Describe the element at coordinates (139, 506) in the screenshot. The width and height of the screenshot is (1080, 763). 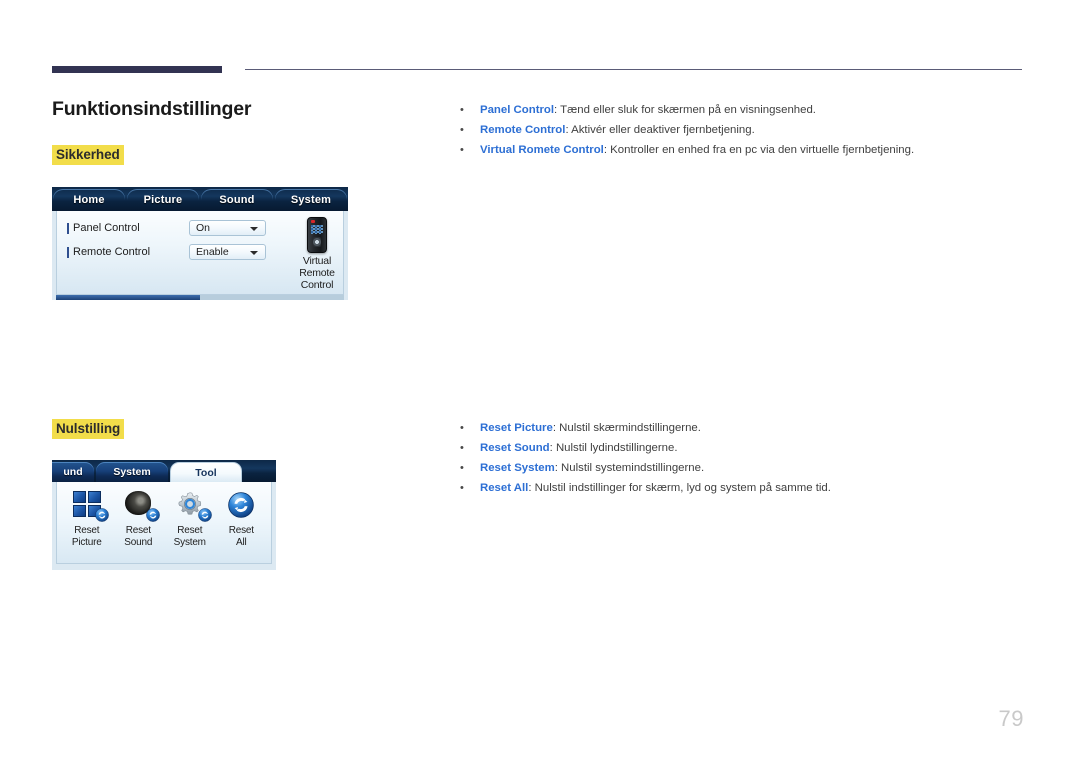
I see `reset-sound-icon` at that location.